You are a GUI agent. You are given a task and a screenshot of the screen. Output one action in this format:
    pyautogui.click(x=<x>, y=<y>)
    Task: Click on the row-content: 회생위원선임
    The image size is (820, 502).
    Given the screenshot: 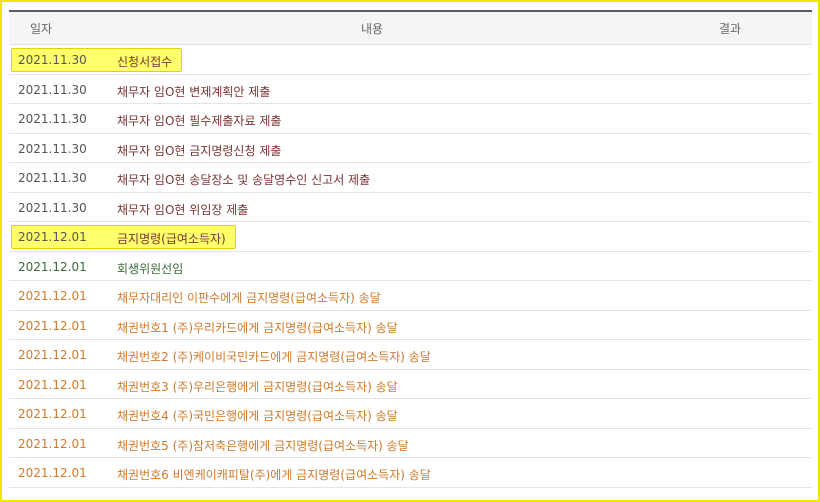 What is the action you would take?
    pyautogui.click(x=150, y=268)
    